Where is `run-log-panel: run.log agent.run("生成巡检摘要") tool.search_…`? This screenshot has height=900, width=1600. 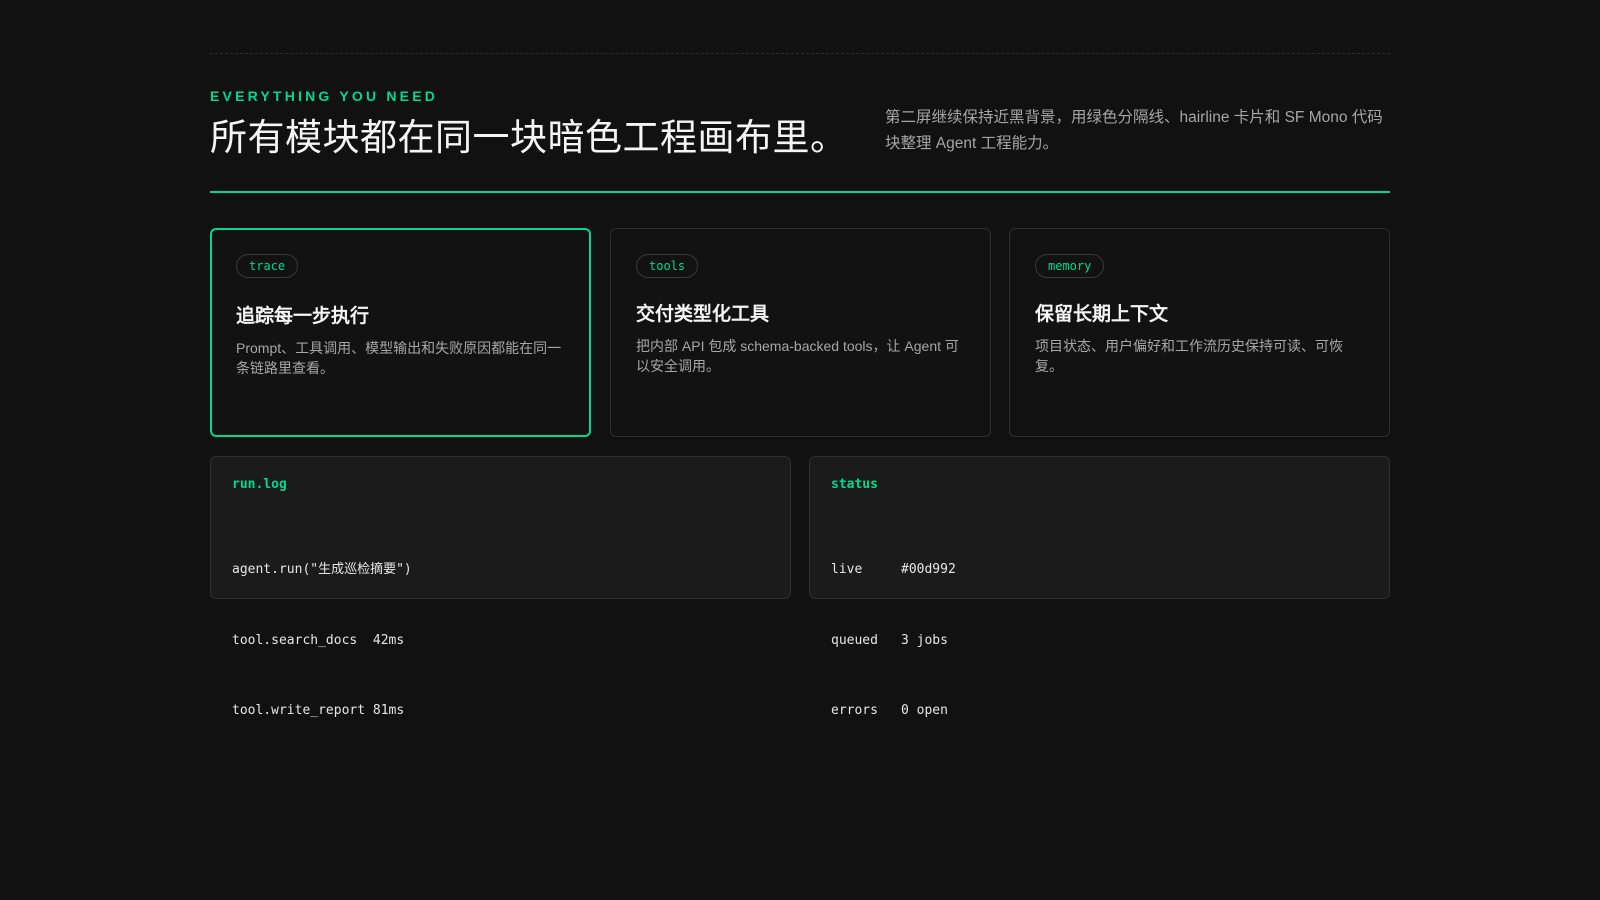
run-log-panel: run.log agent.run("生成巡检摘要") tool.search_… is located at coordinates (500, 587).